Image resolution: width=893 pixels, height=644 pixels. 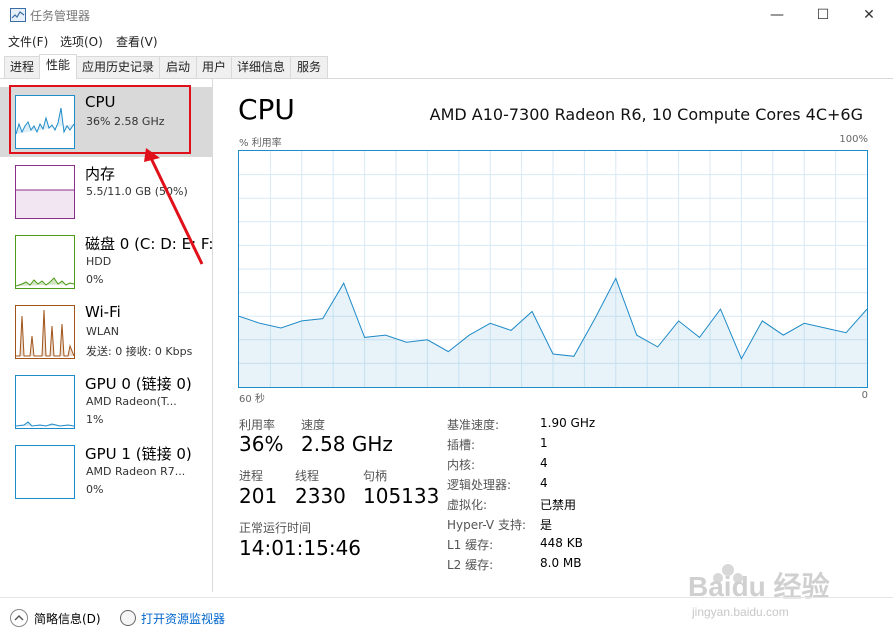 I want to click on gpu1-thumbnail, so click(x=45, y=472).